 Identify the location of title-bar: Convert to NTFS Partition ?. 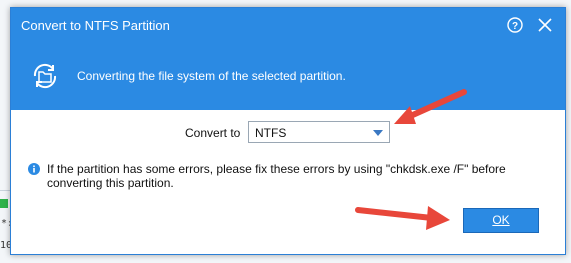
(288, 25).